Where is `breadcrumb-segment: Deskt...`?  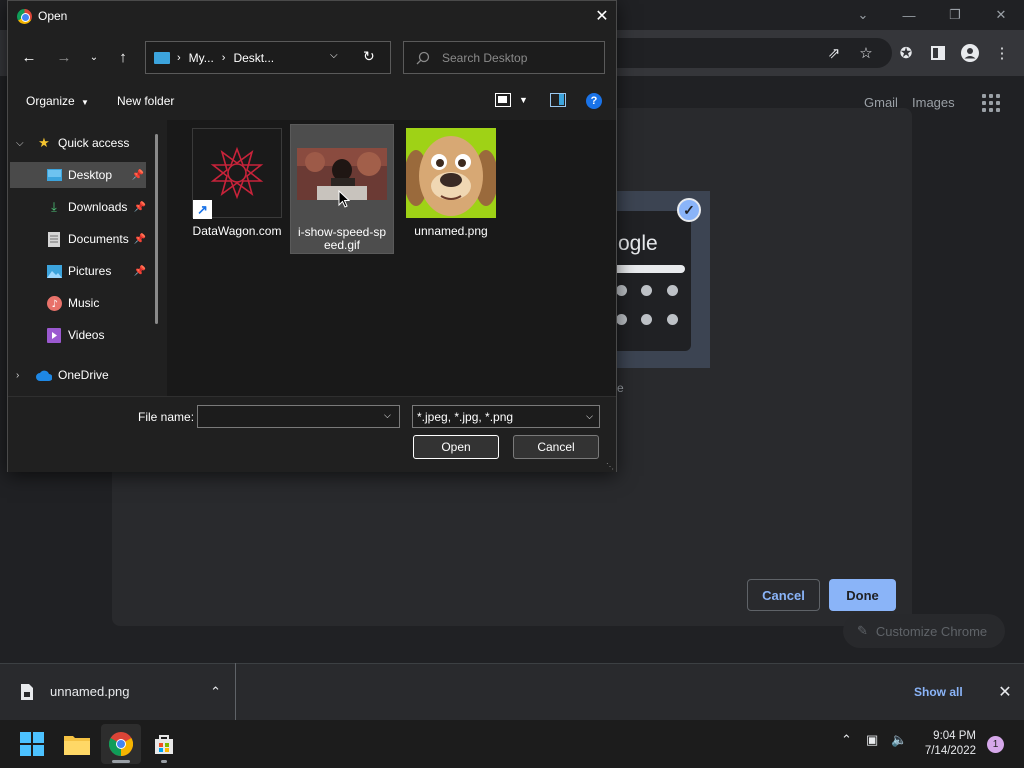
breadcrumb-segment: Deskt... is located at coordinates (253, 58).